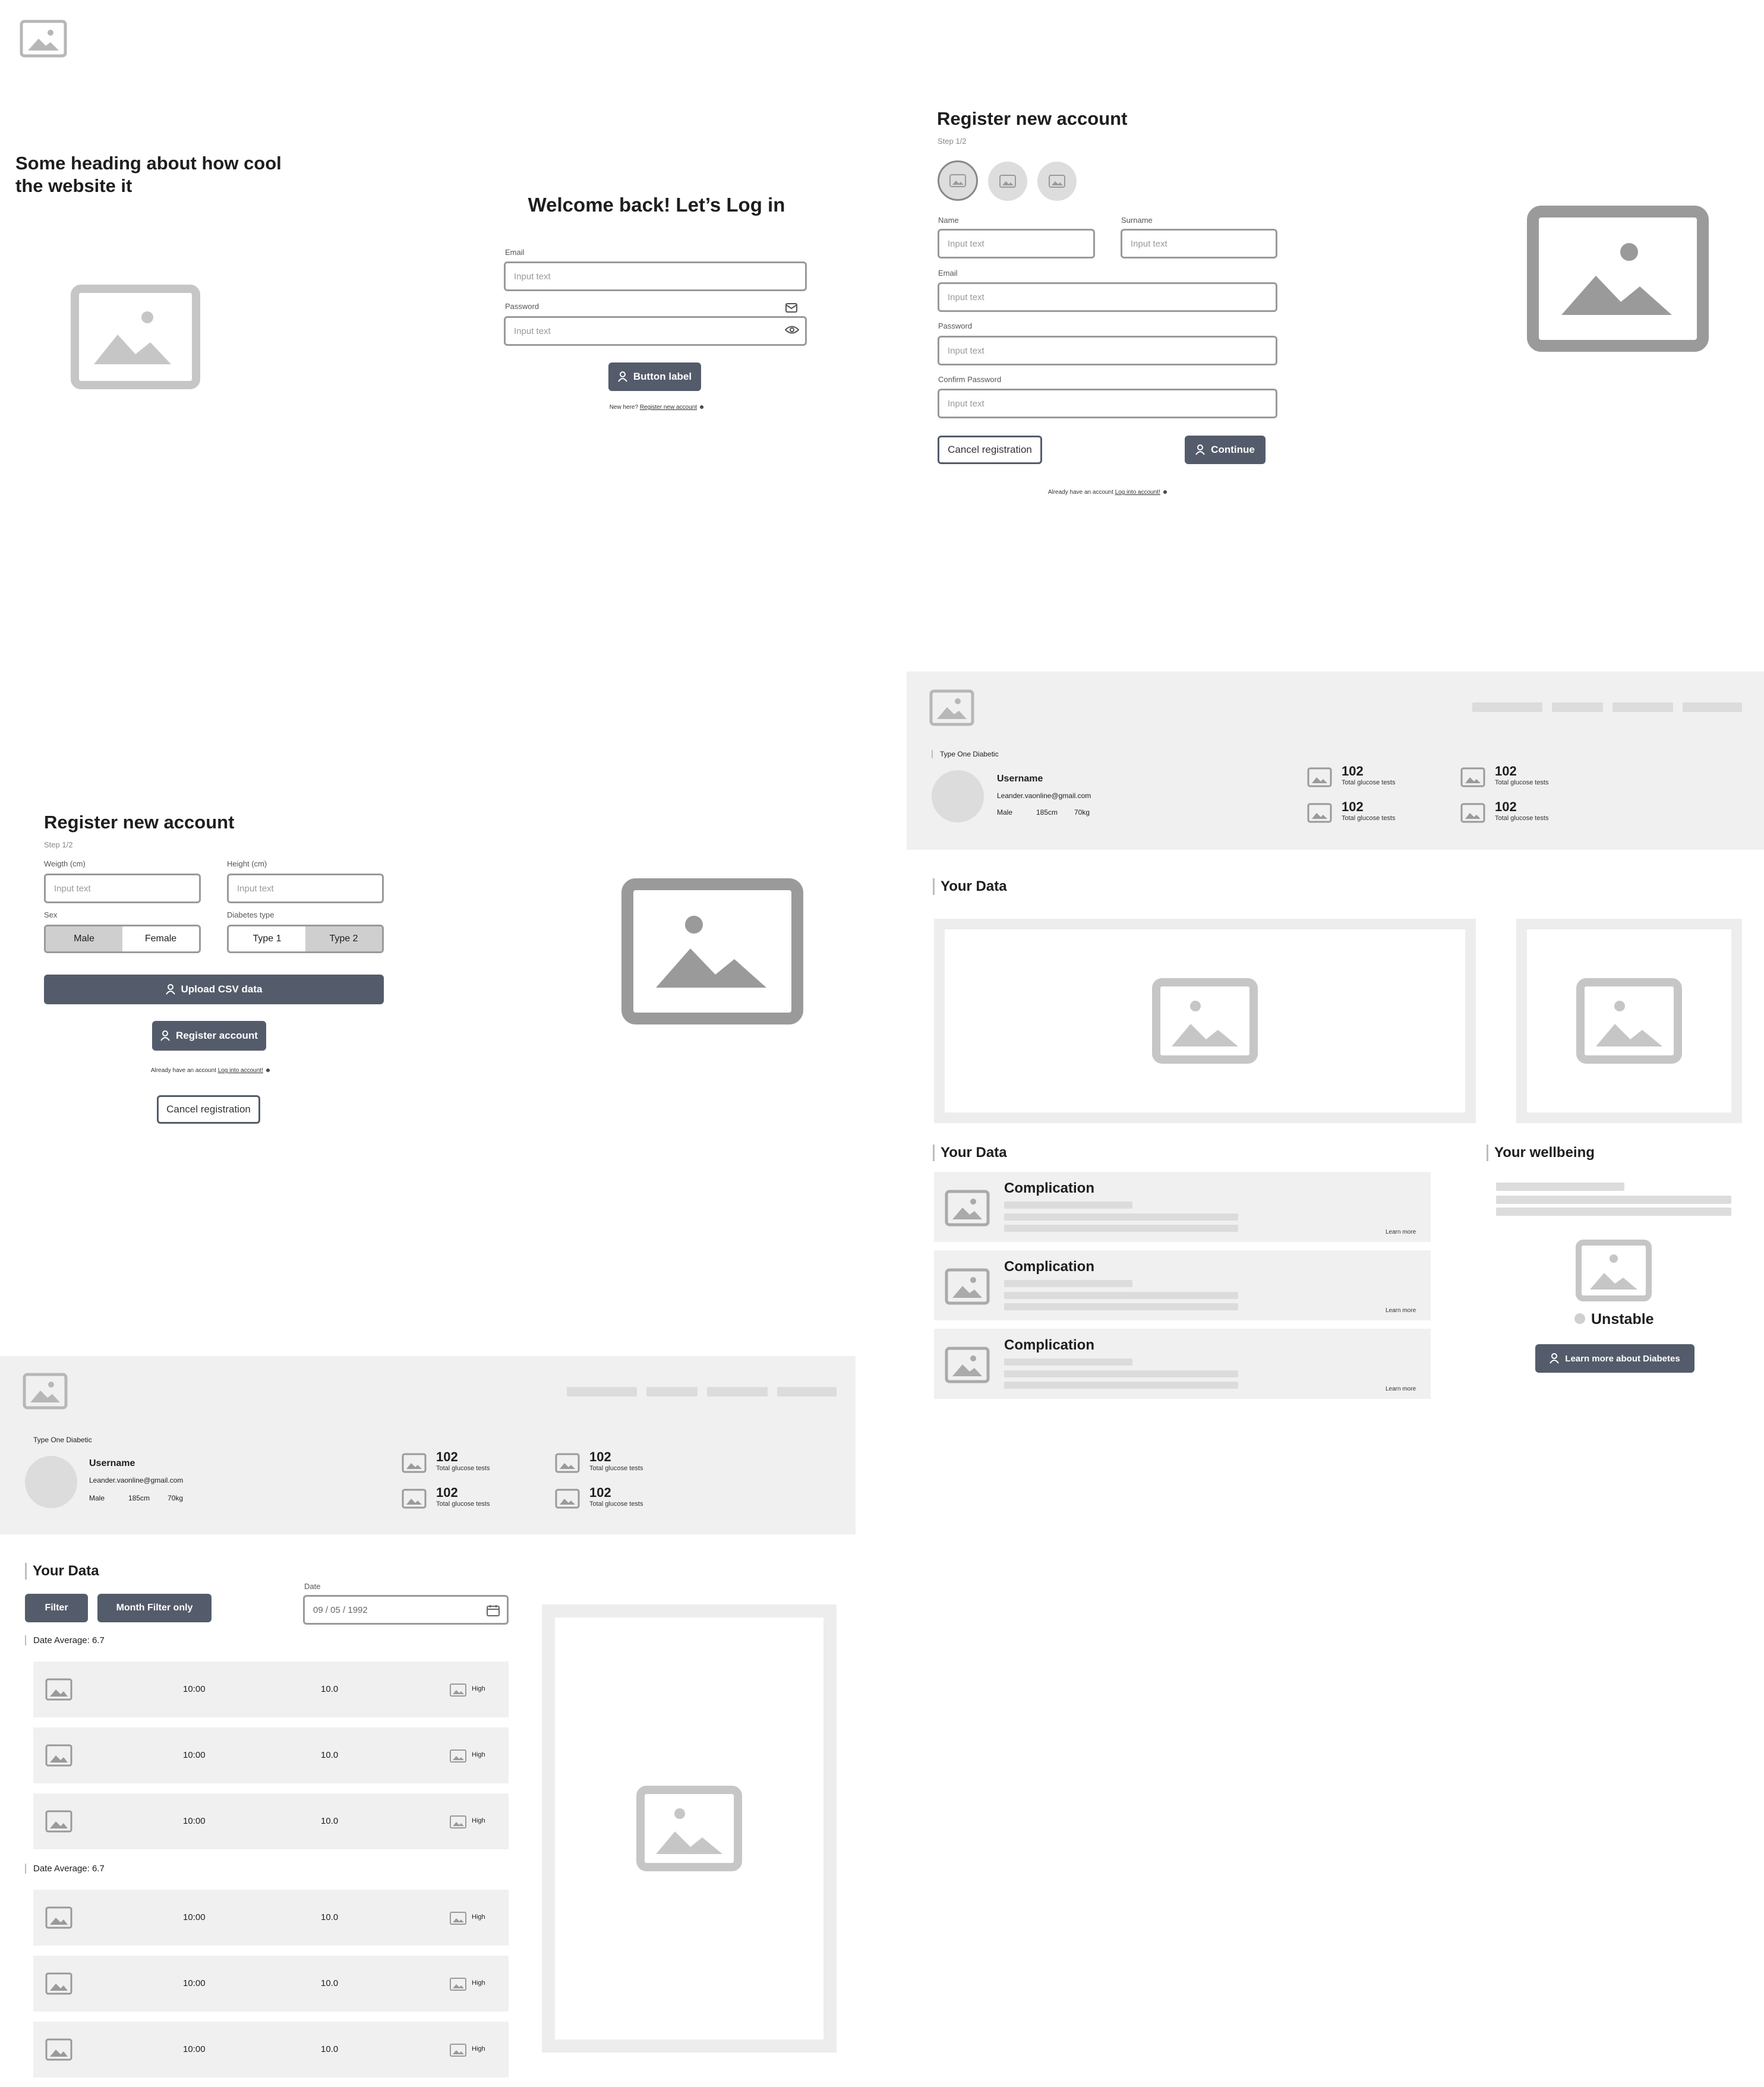  I want to click on sex-option-male: Male, so click(84, 938).